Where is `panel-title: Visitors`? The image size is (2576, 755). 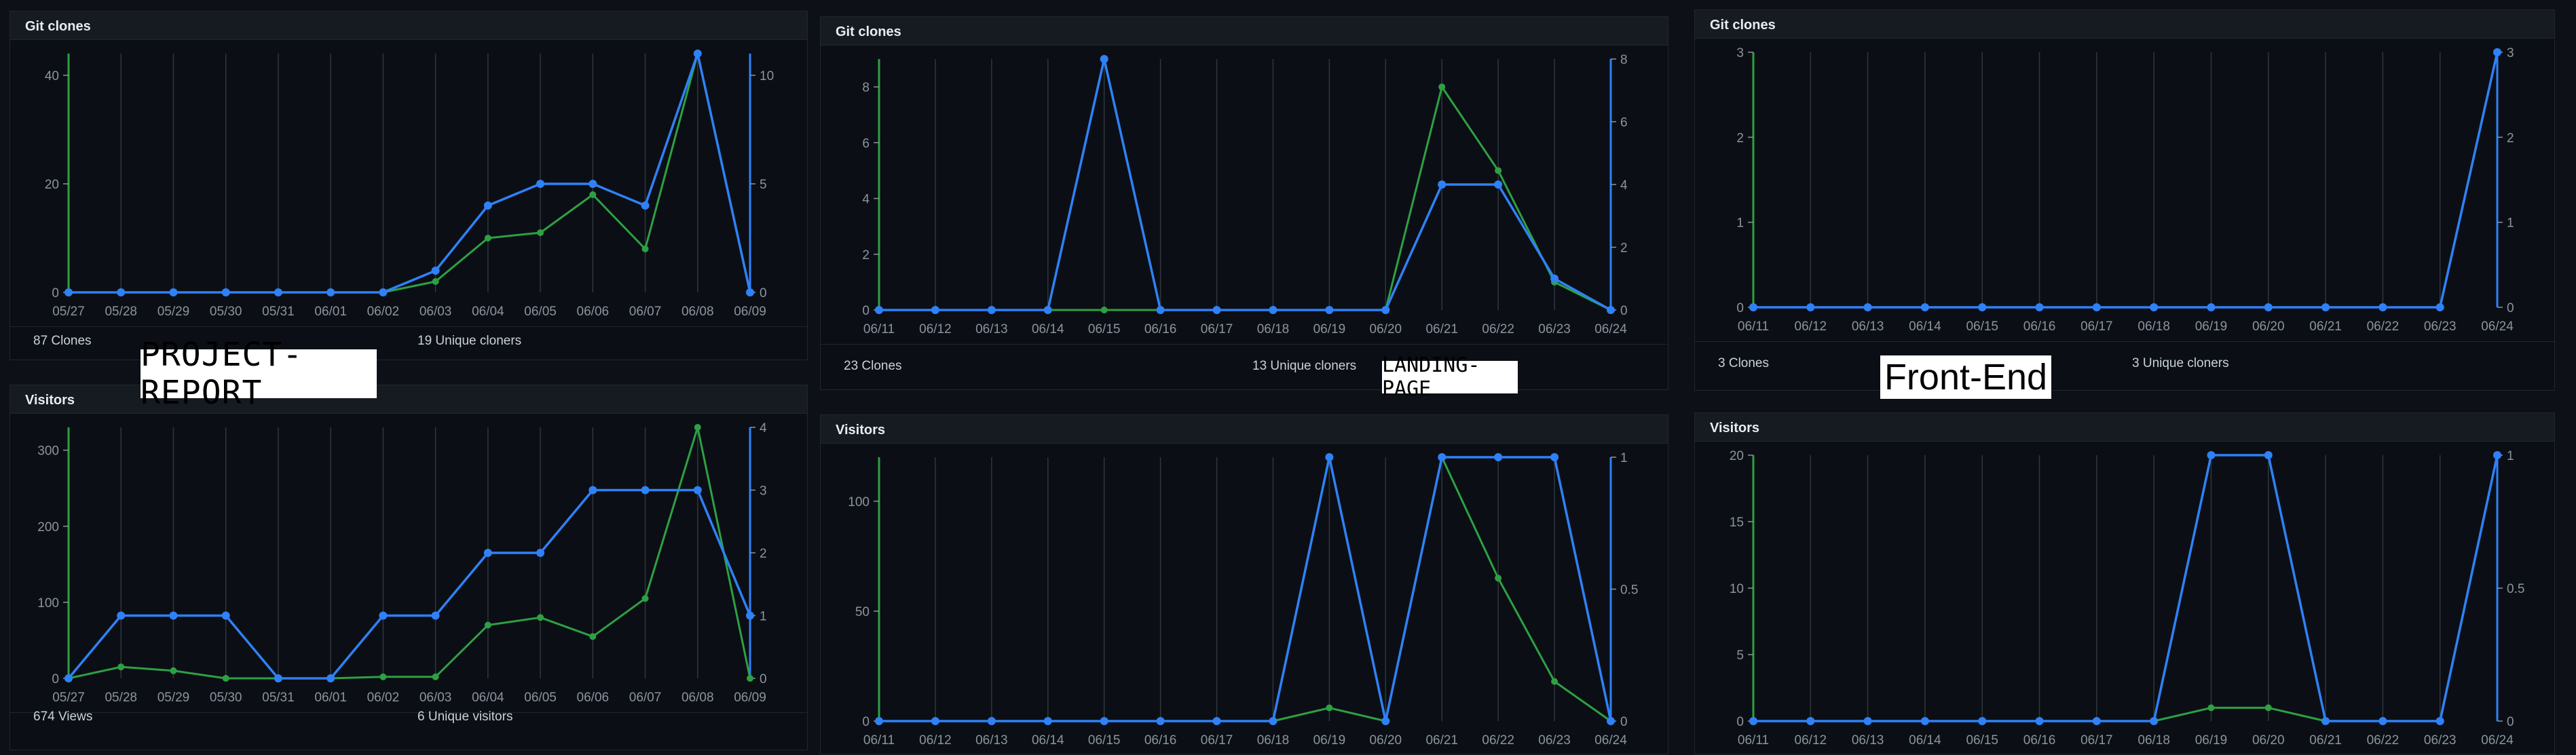
panel-title: Visitors is located at coordinates (50, 400).